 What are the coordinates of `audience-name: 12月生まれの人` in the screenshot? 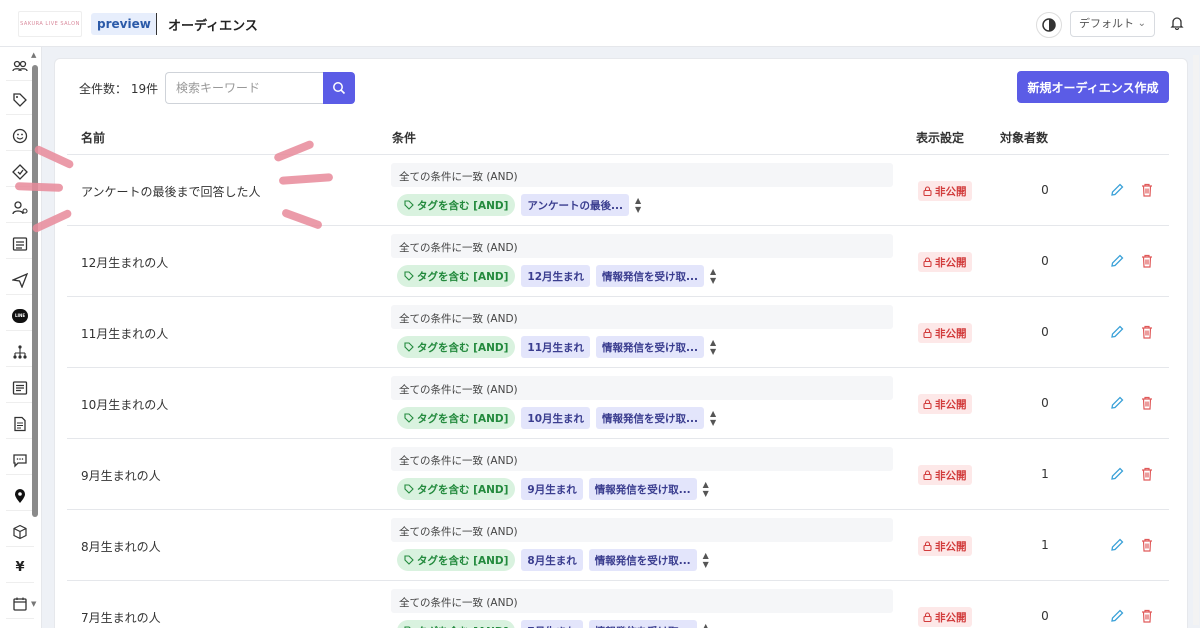 It's located at (124, 262).